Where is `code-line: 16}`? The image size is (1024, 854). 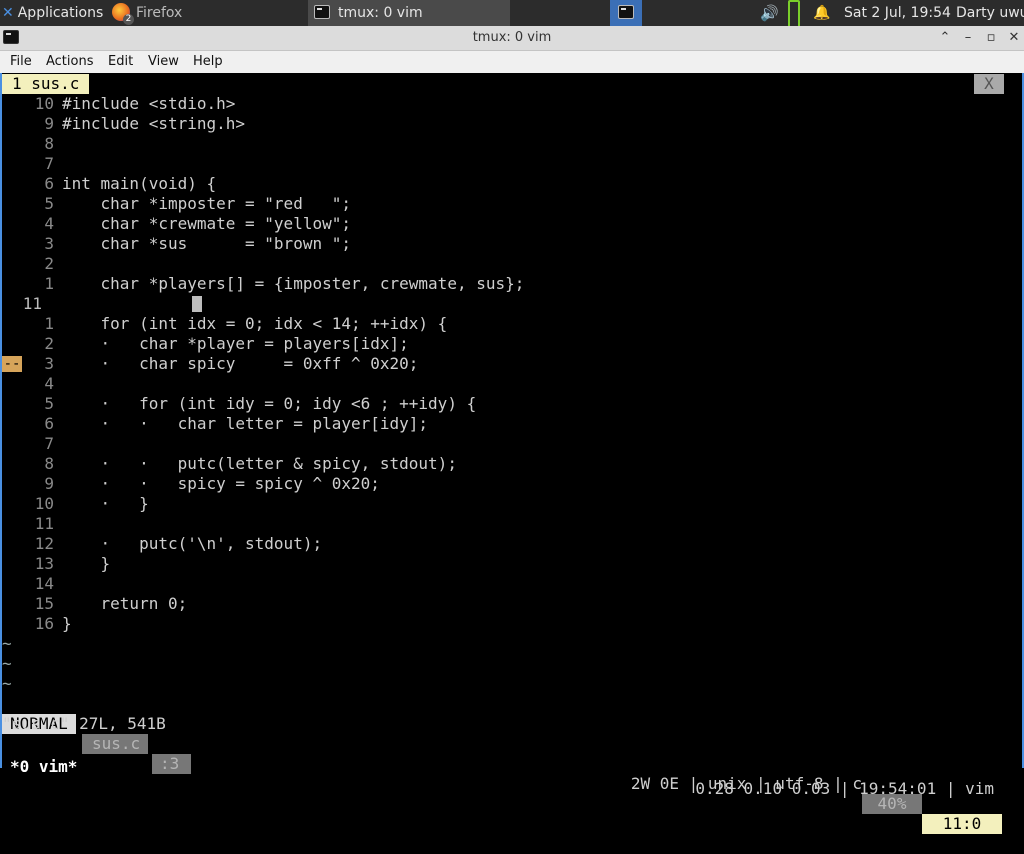 code-line: 16} is located at coordinates (512, 624).